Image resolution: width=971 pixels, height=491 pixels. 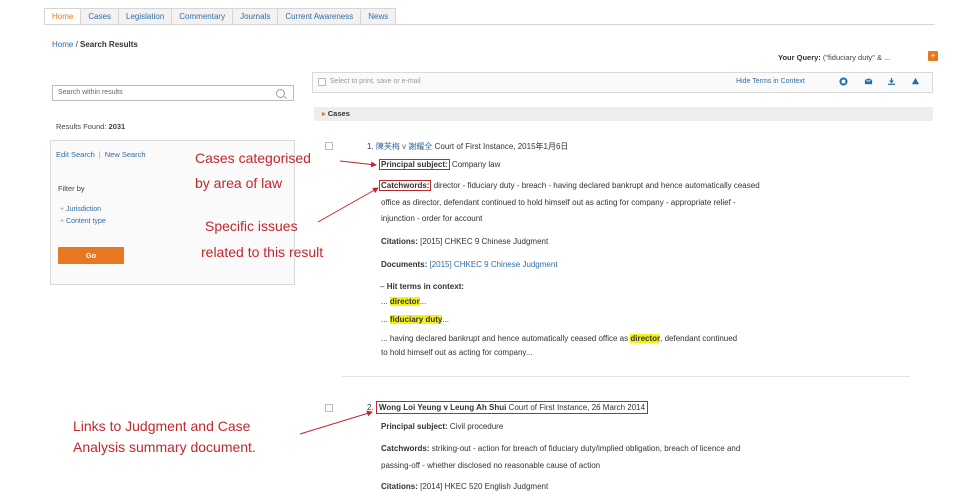 What do you see at coordinates (336, 422) in the screenshot?
I see `arrow-to-result-2-title` at bounding box center [336, 422].